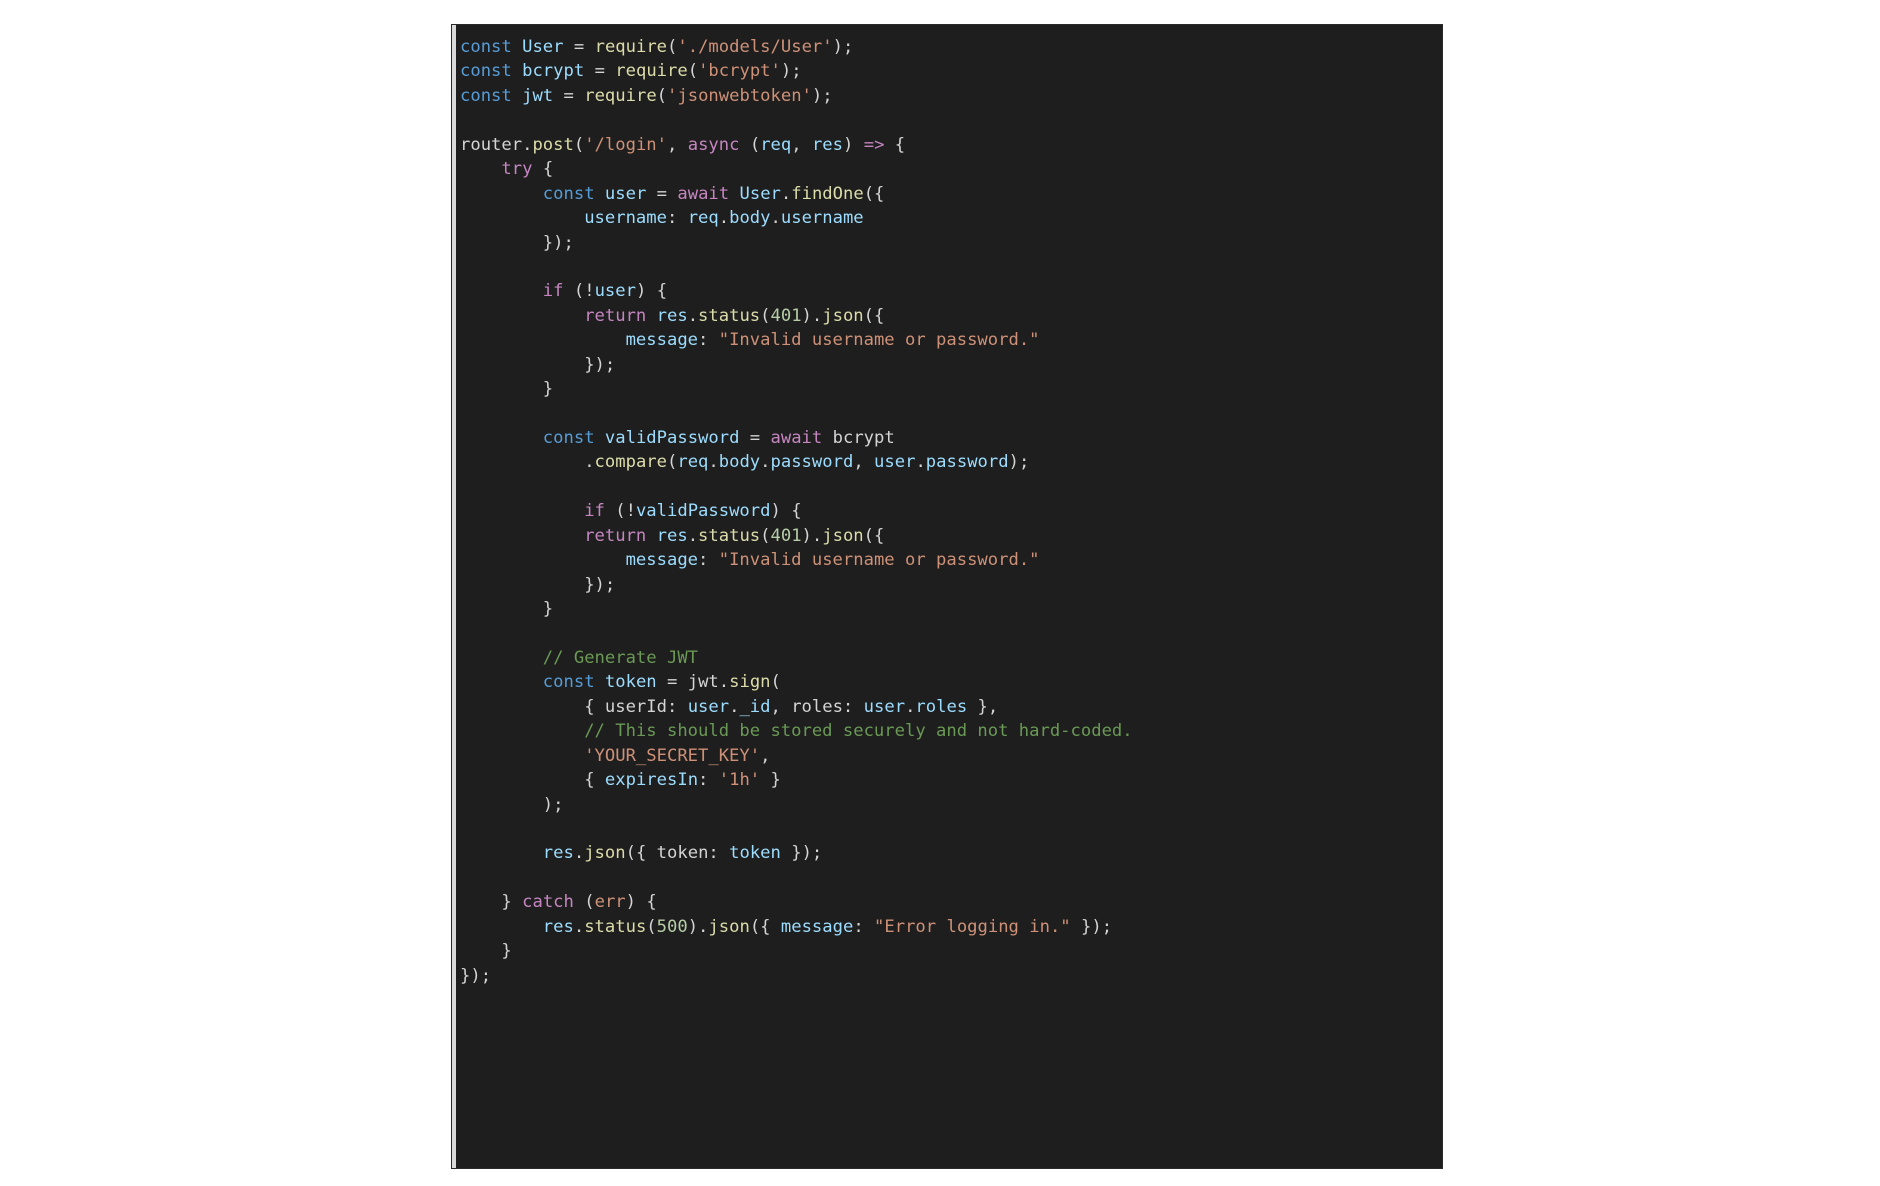 The width and height of the screenshot is (1880, 1186). I want to click on code-line: const validPassword = await bcrypt, so click(718, 438).